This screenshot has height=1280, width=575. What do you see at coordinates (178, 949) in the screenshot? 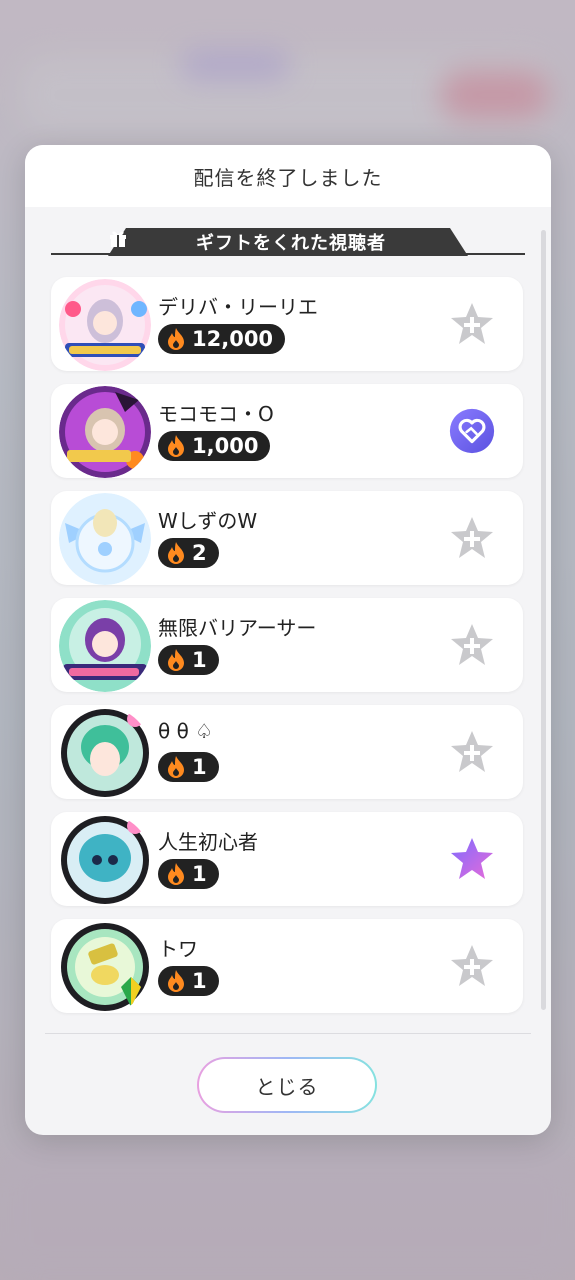
I see `viewer-name: トワ` at bounding box center [178, 949].